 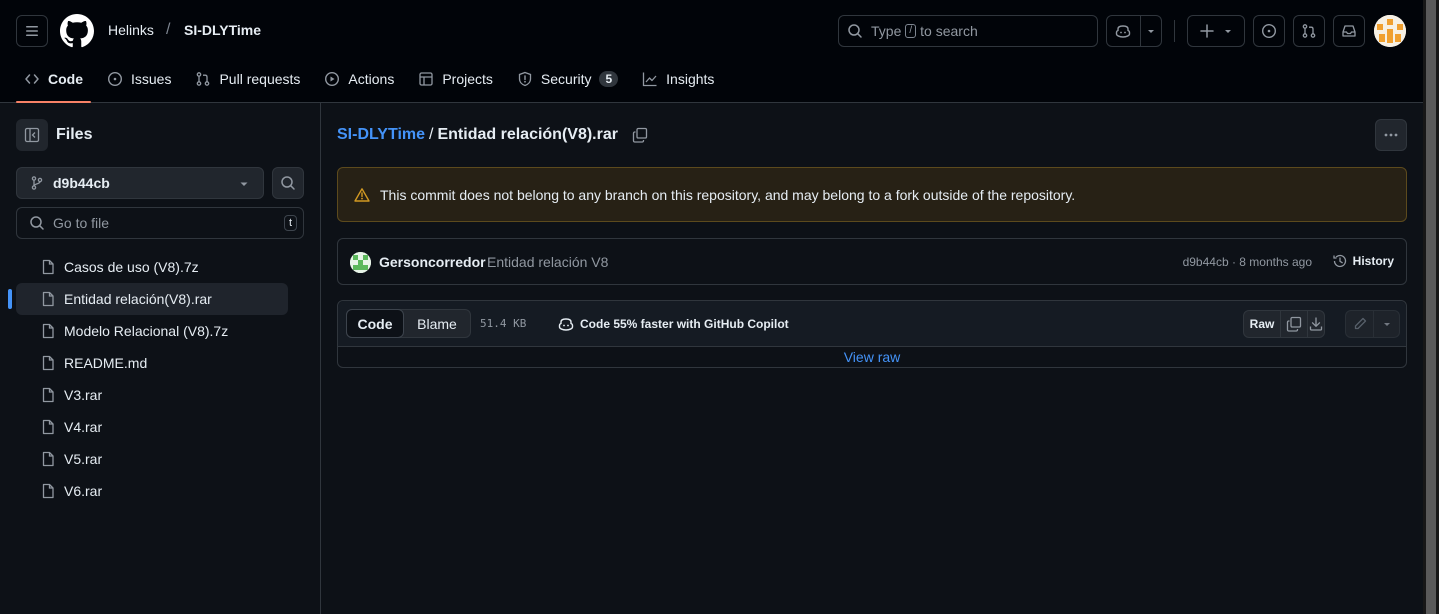 What do you see at coordinates (1359, 324) in the screenshot?
I see `edit-file-button` at bounding box center [1359, 324].